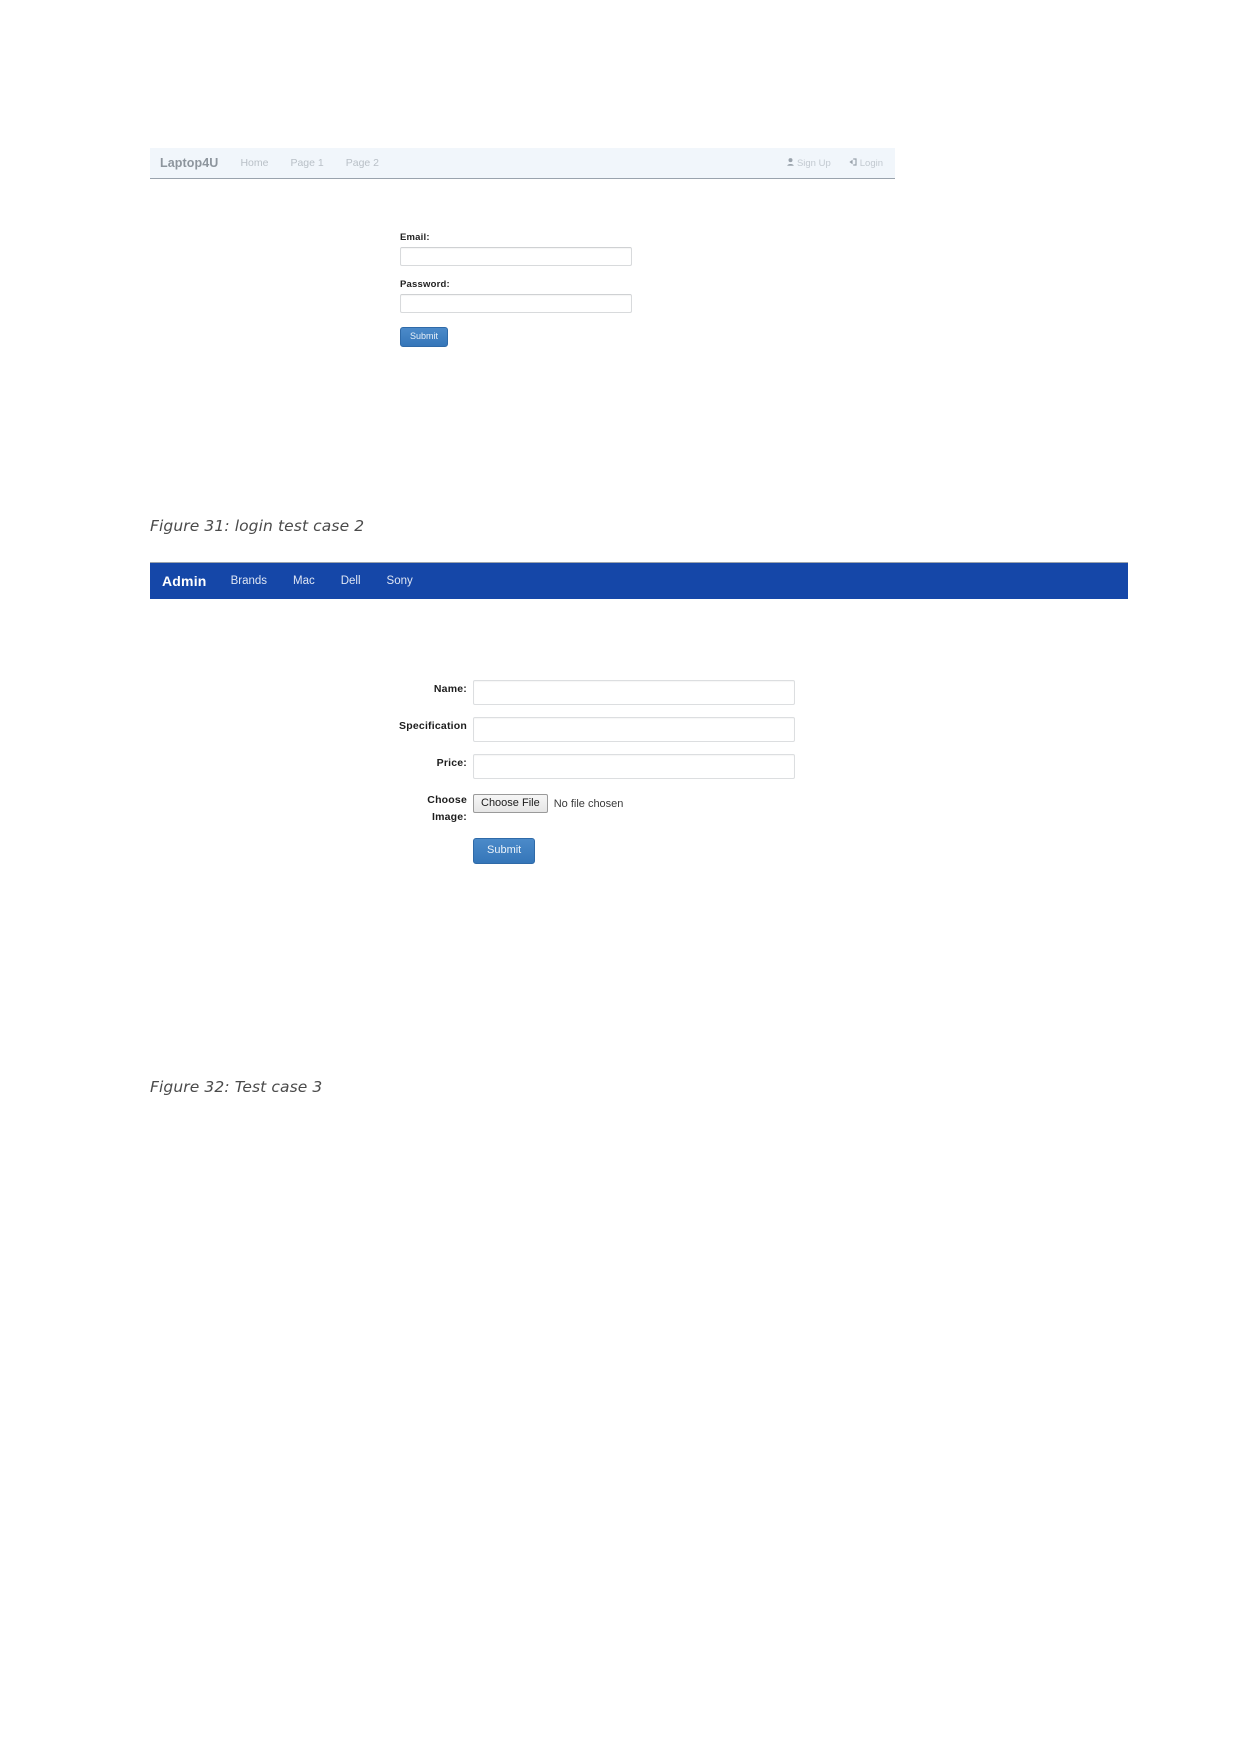  I want to click on nav-link-sign-up: Sign Up, so click(809, 163).